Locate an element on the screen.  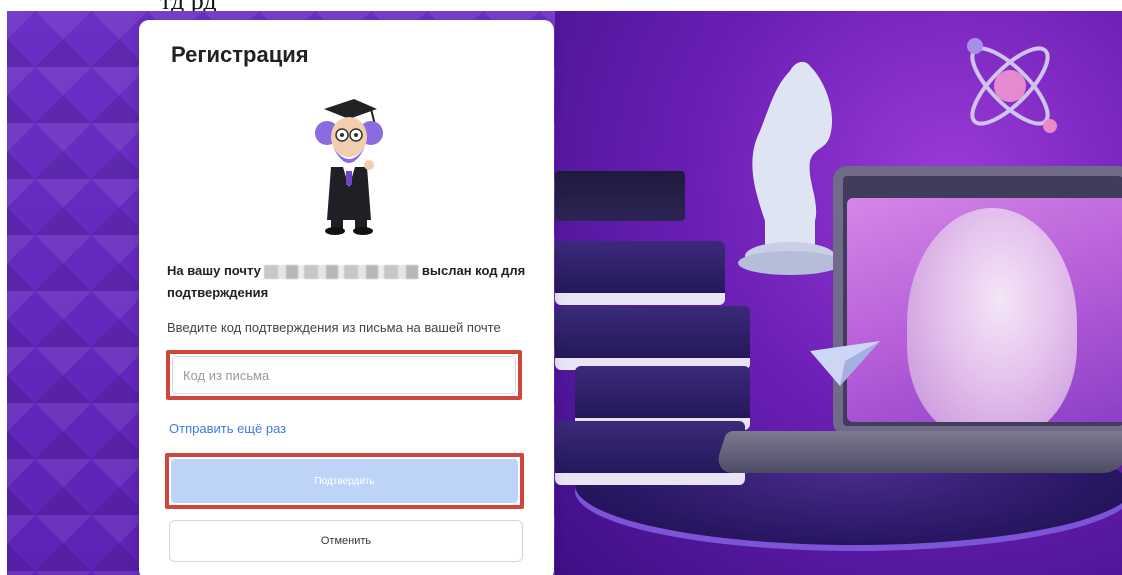
blurred-email is located at coordinates (341, 271).